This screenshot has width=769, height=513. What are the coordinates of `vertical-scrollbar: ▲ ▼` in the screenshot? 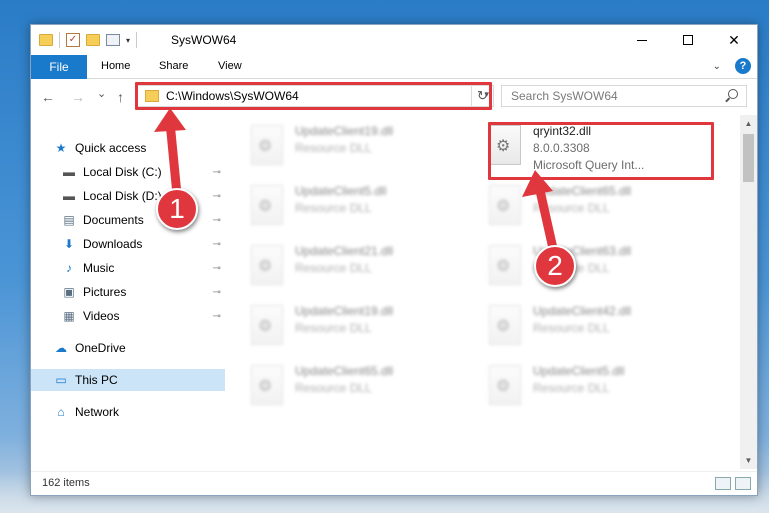 It's located at (748, 292).